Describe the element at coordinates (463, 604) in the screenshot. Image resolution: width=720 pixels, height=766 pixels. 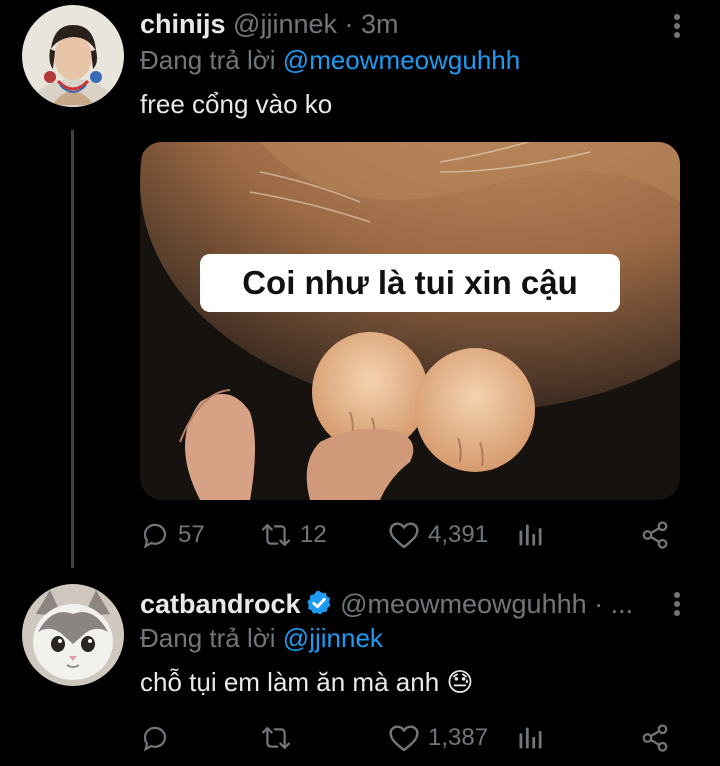
I see `handle: @meowmeowguhhh` at that location.